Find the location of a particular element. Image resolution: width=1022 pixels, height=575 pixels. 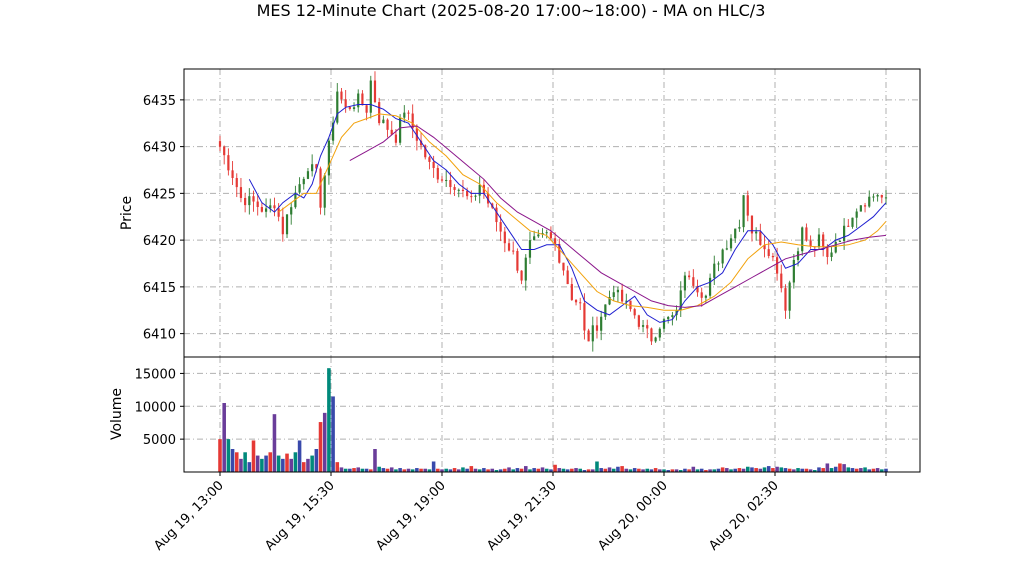

x-tick-label: Aug 19, 15:30 is located at coordinates (300, 516).